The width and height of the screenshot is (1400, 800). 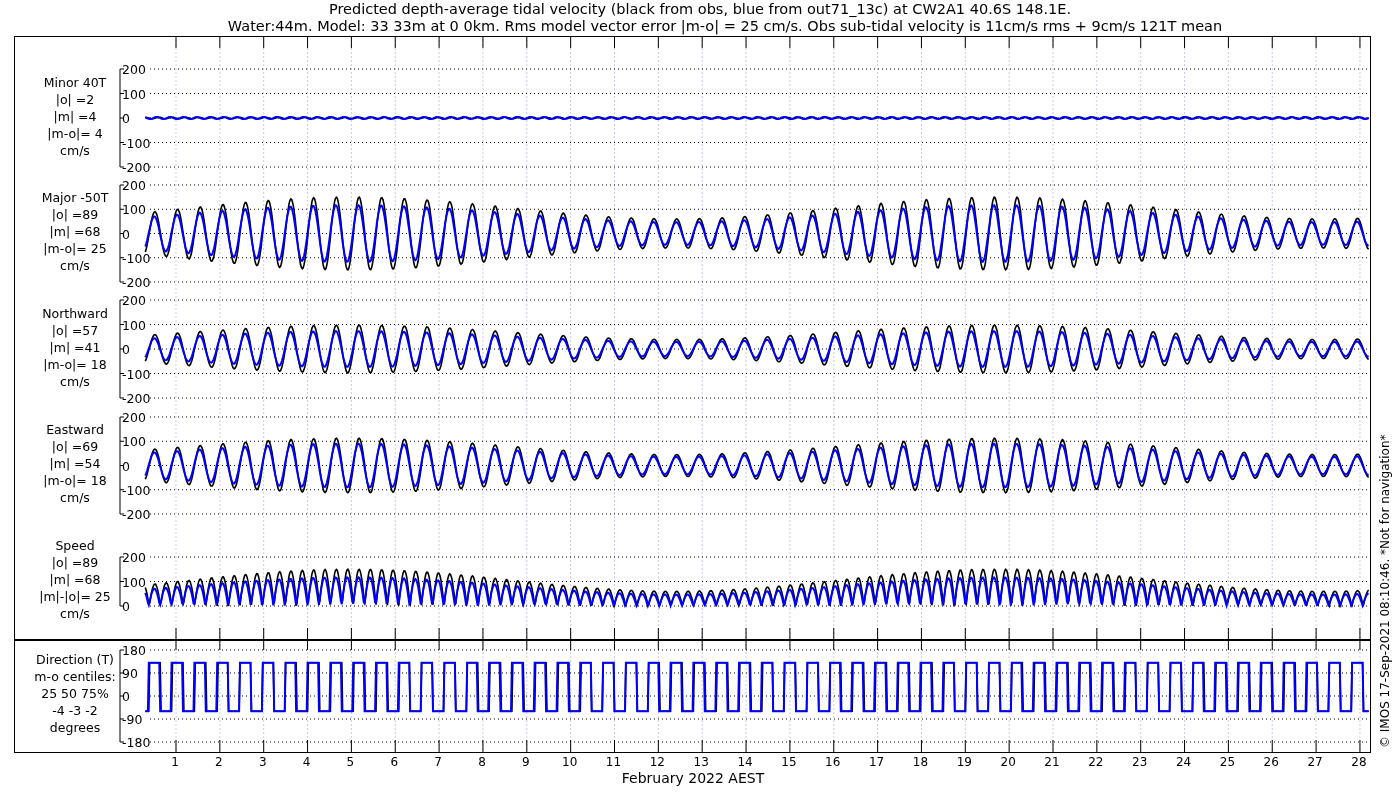 What do you see at coordinates (75, 330) in the screenshot?
I see `panel-label: |o| =57` at bounding box center [75, 330].